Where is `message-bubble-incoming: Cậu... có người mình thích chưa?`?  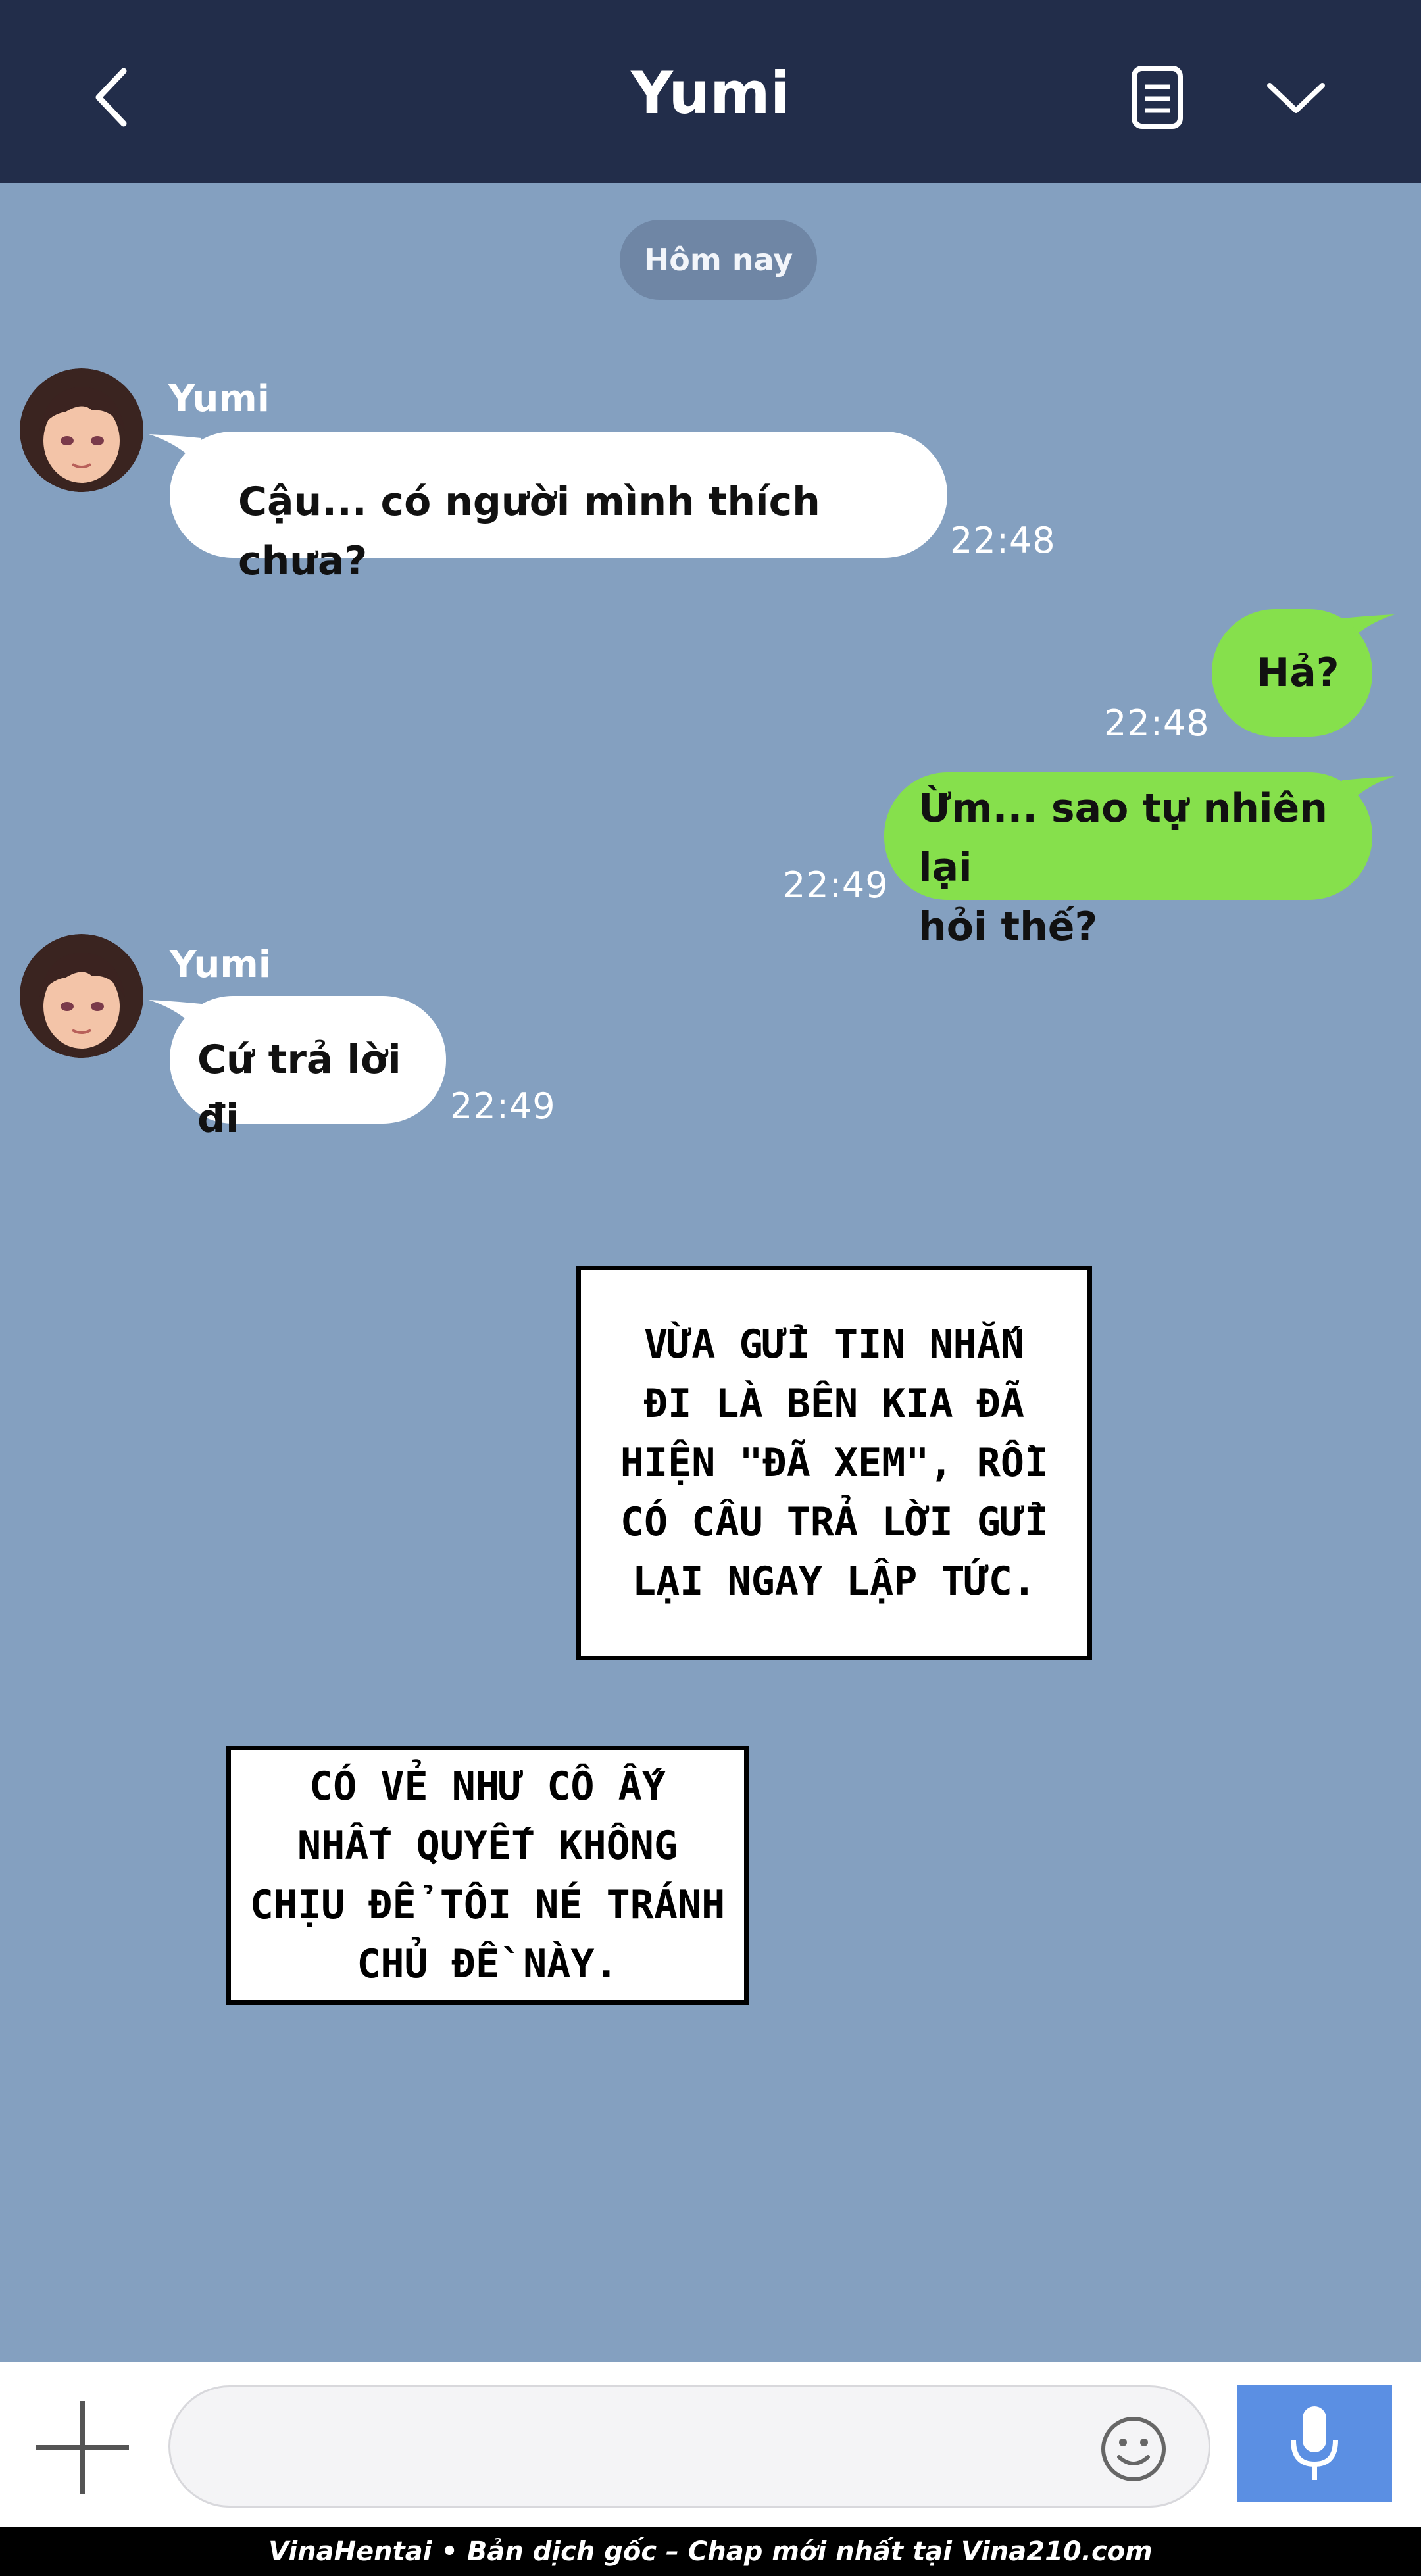 message-bubble-incoming: Cậu... có người mình thích chưa? is located at coordinates (558, 508).